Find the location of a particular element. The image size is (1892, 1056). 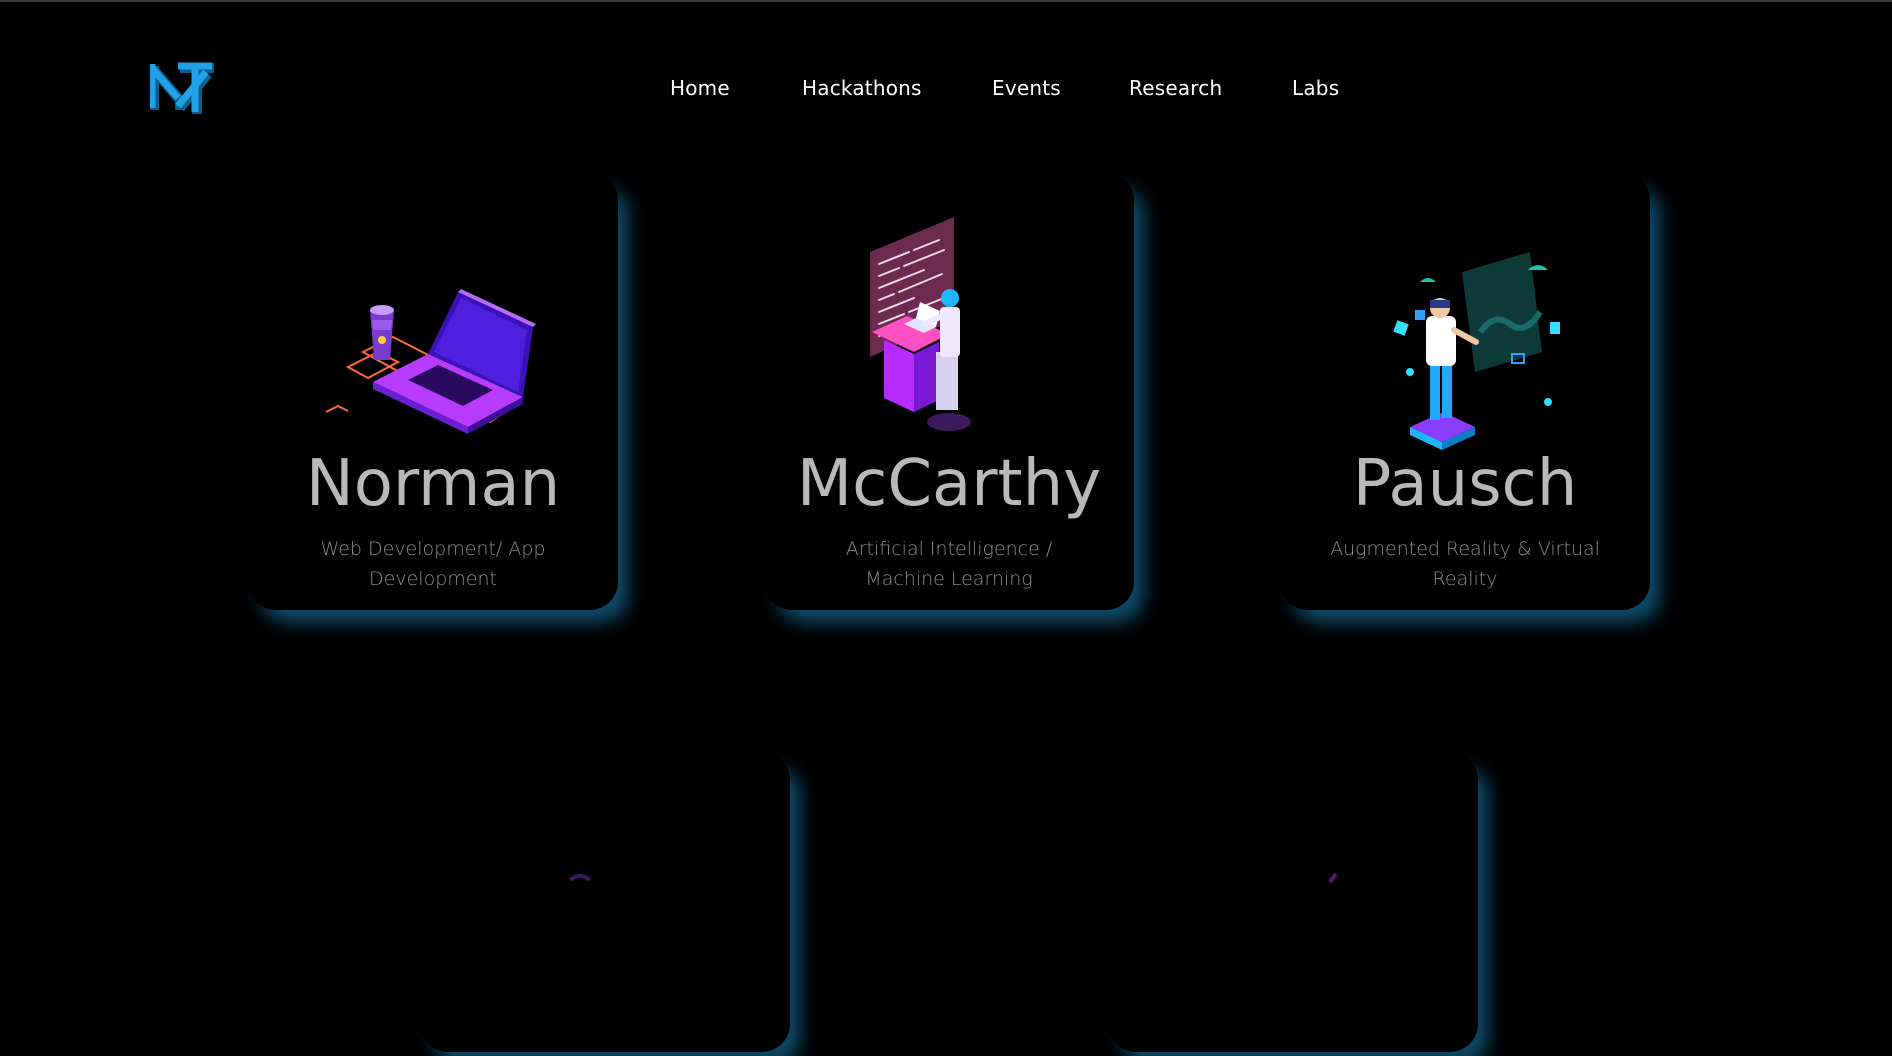

lab-card-partial-right is located at coordinates (1293, 902).